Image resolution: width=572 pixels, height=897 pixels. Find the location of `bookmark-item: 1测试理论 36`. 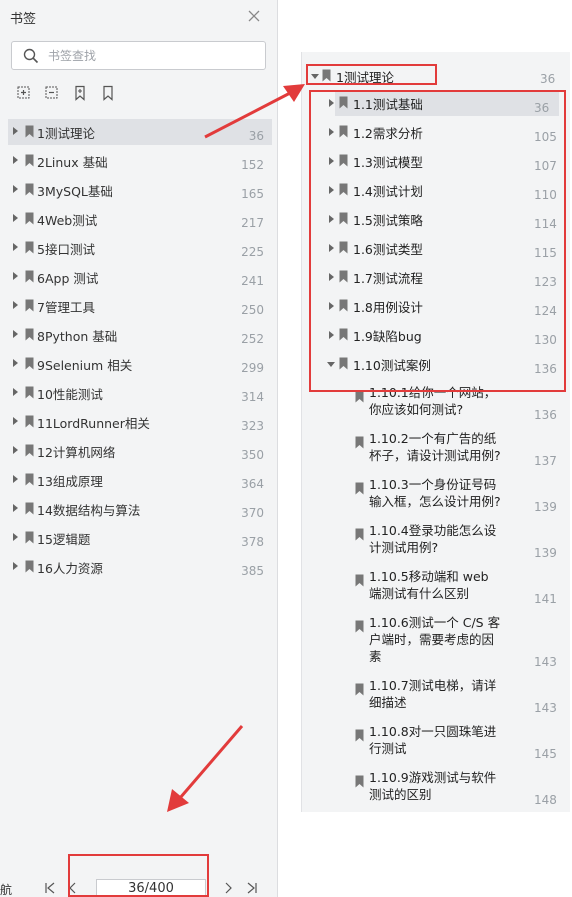

bookmark-item: 1测试理论 36 is located at coordinates (140, 132).